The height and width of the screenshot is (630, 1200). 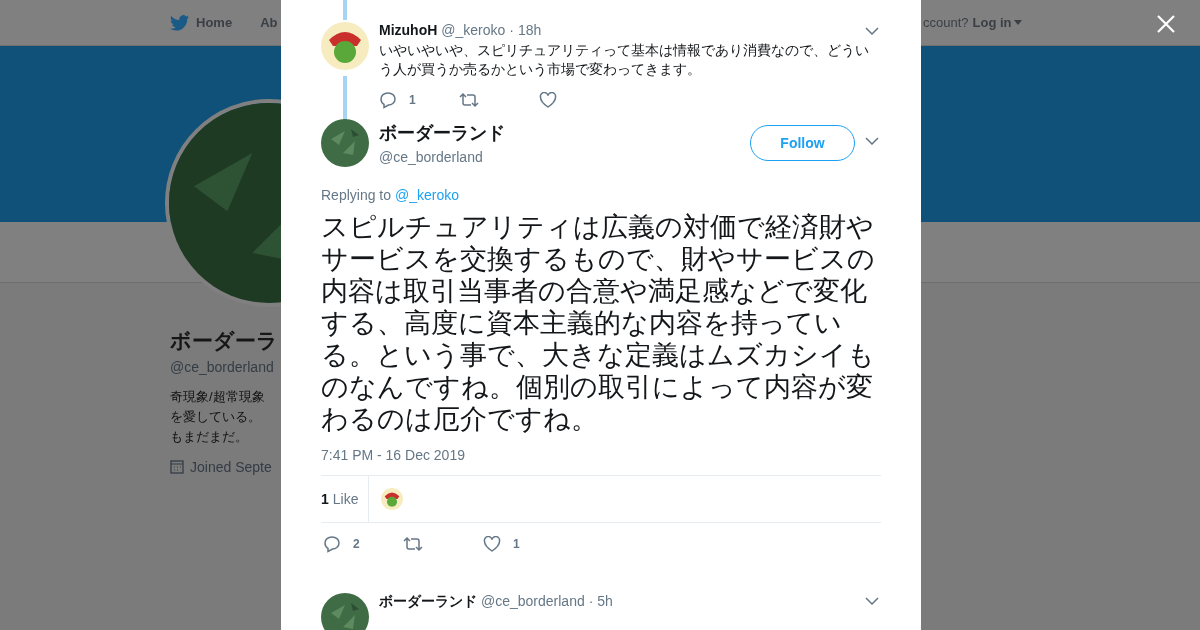 I want to click on profile-bio-line: を愛している。, so click(x=215, y=417).